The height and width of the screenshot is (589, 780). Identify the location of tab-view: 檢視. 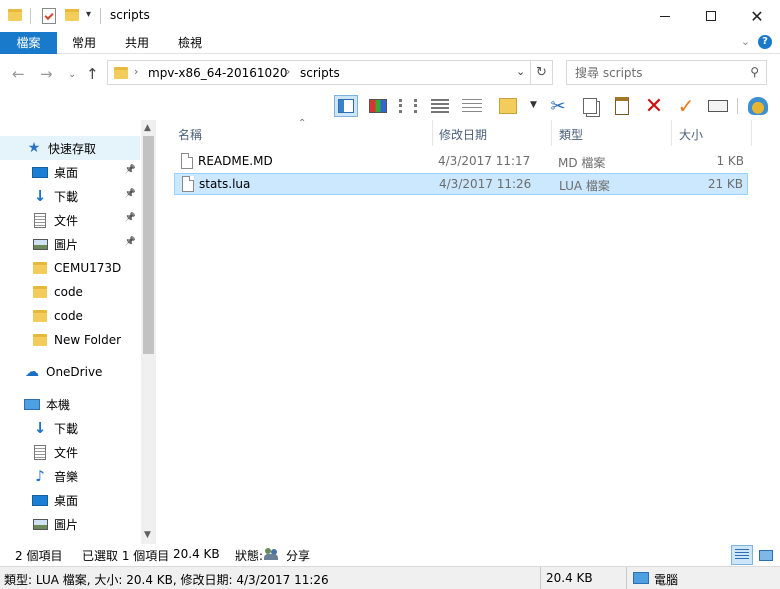
(190, 43).